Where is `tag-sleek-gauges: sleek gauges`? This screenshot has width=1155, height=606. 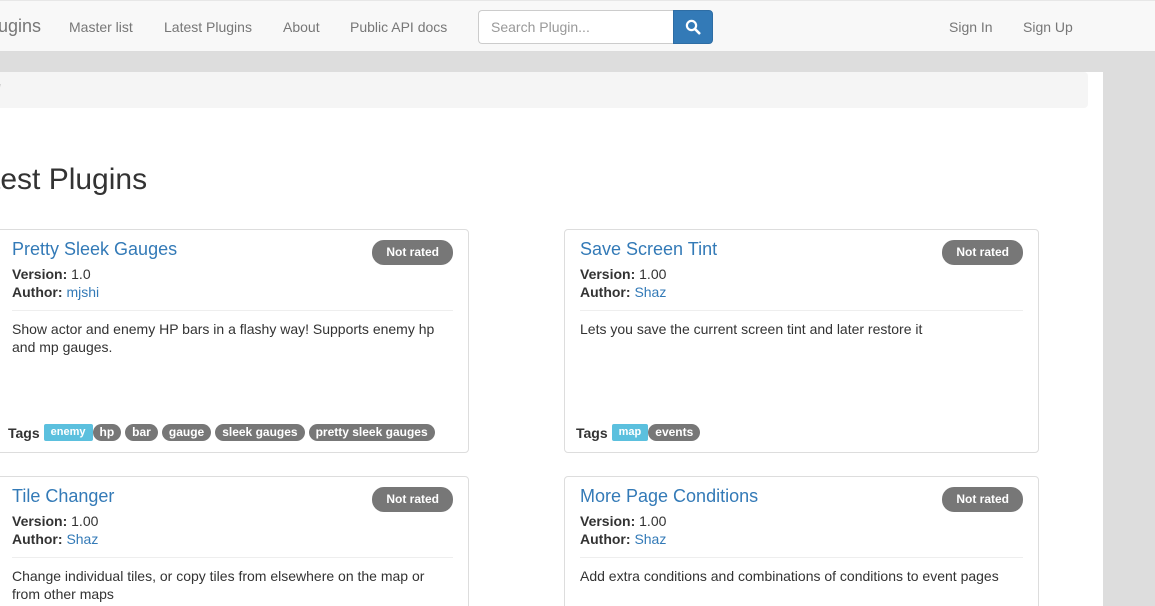 tag-sleek-gauges: sleek gauges is located at coordinates (260, 432).